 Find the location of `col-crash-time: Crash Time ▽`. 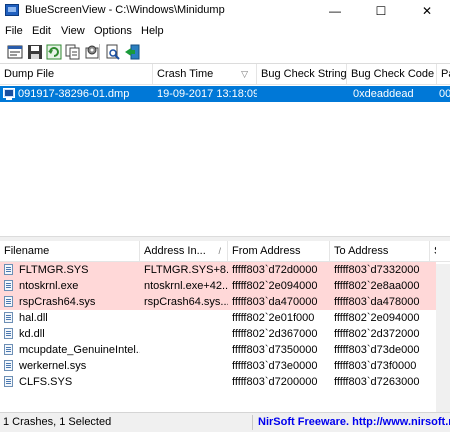

col-crash-time: Crash Time ▽ is located at coordinates (205, 74).